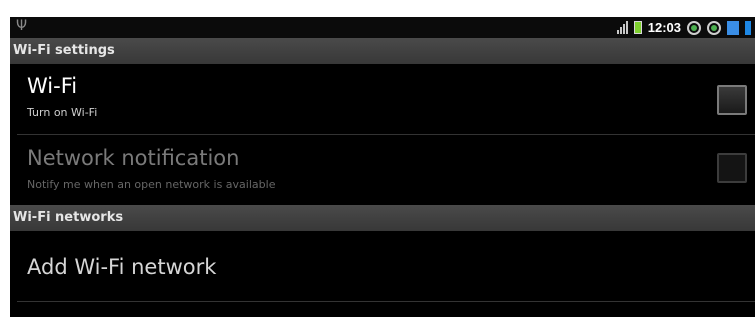 The image size is (755, 317). I want to click on status-bar: Ψ 12:03, so click(382, 27).